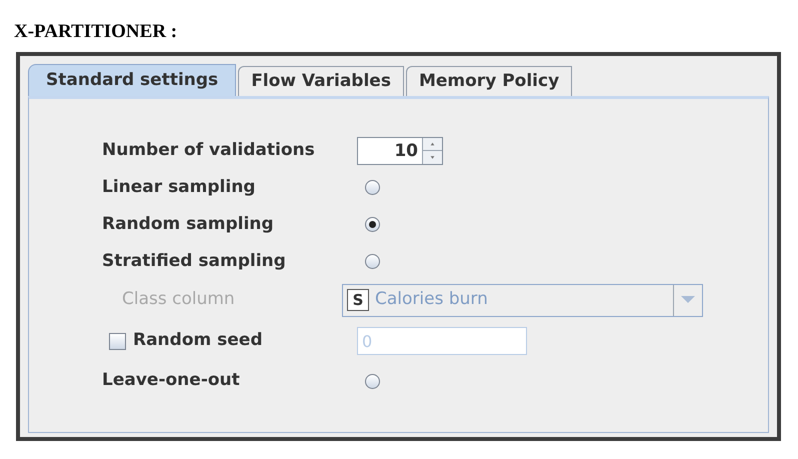 This screenshot has width=798, height=459. I want to click on field-label: Class column, so click(178, 300).